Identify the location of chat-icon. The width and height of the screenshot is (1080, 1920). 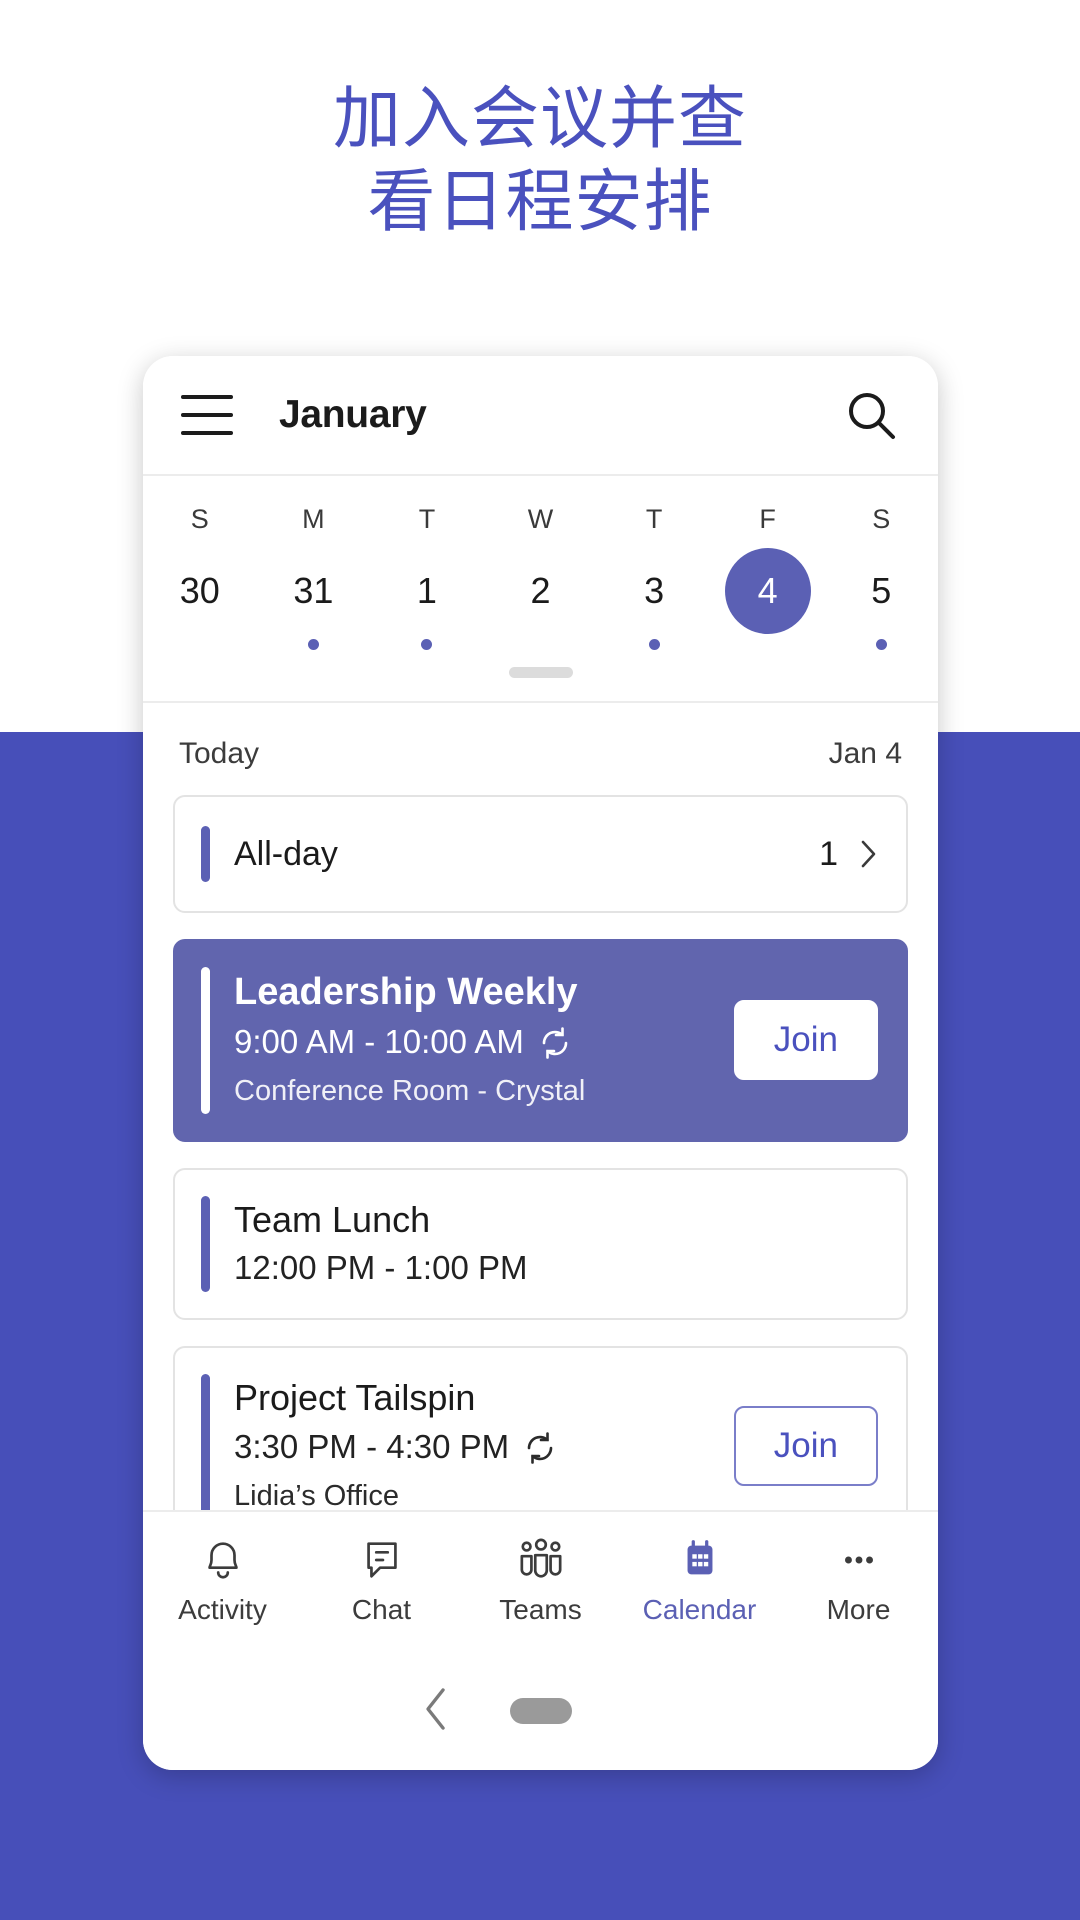
(382, 1560).